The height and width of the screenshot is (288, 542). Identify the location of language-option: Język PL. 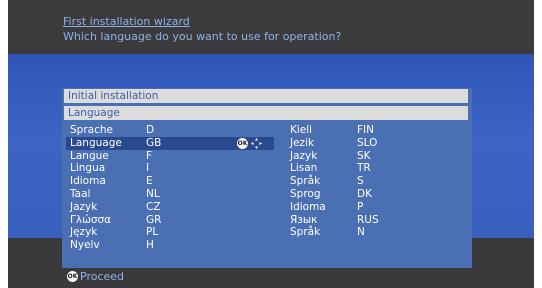
(176, 232).